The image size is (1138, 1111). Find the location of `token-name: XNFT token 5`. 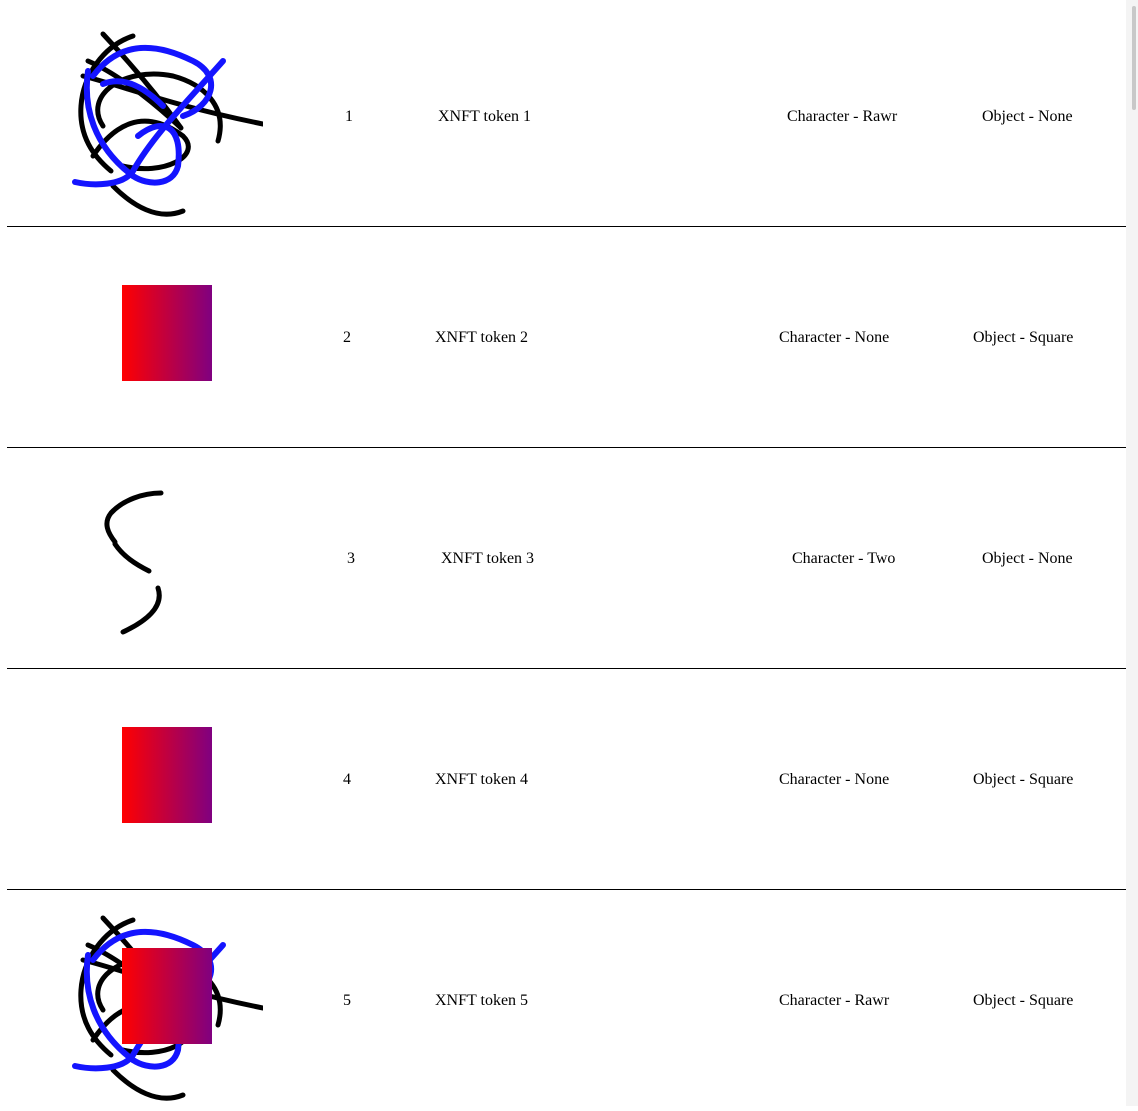

token-name: XNFT token 5 is located at coordinates (482, 1000).